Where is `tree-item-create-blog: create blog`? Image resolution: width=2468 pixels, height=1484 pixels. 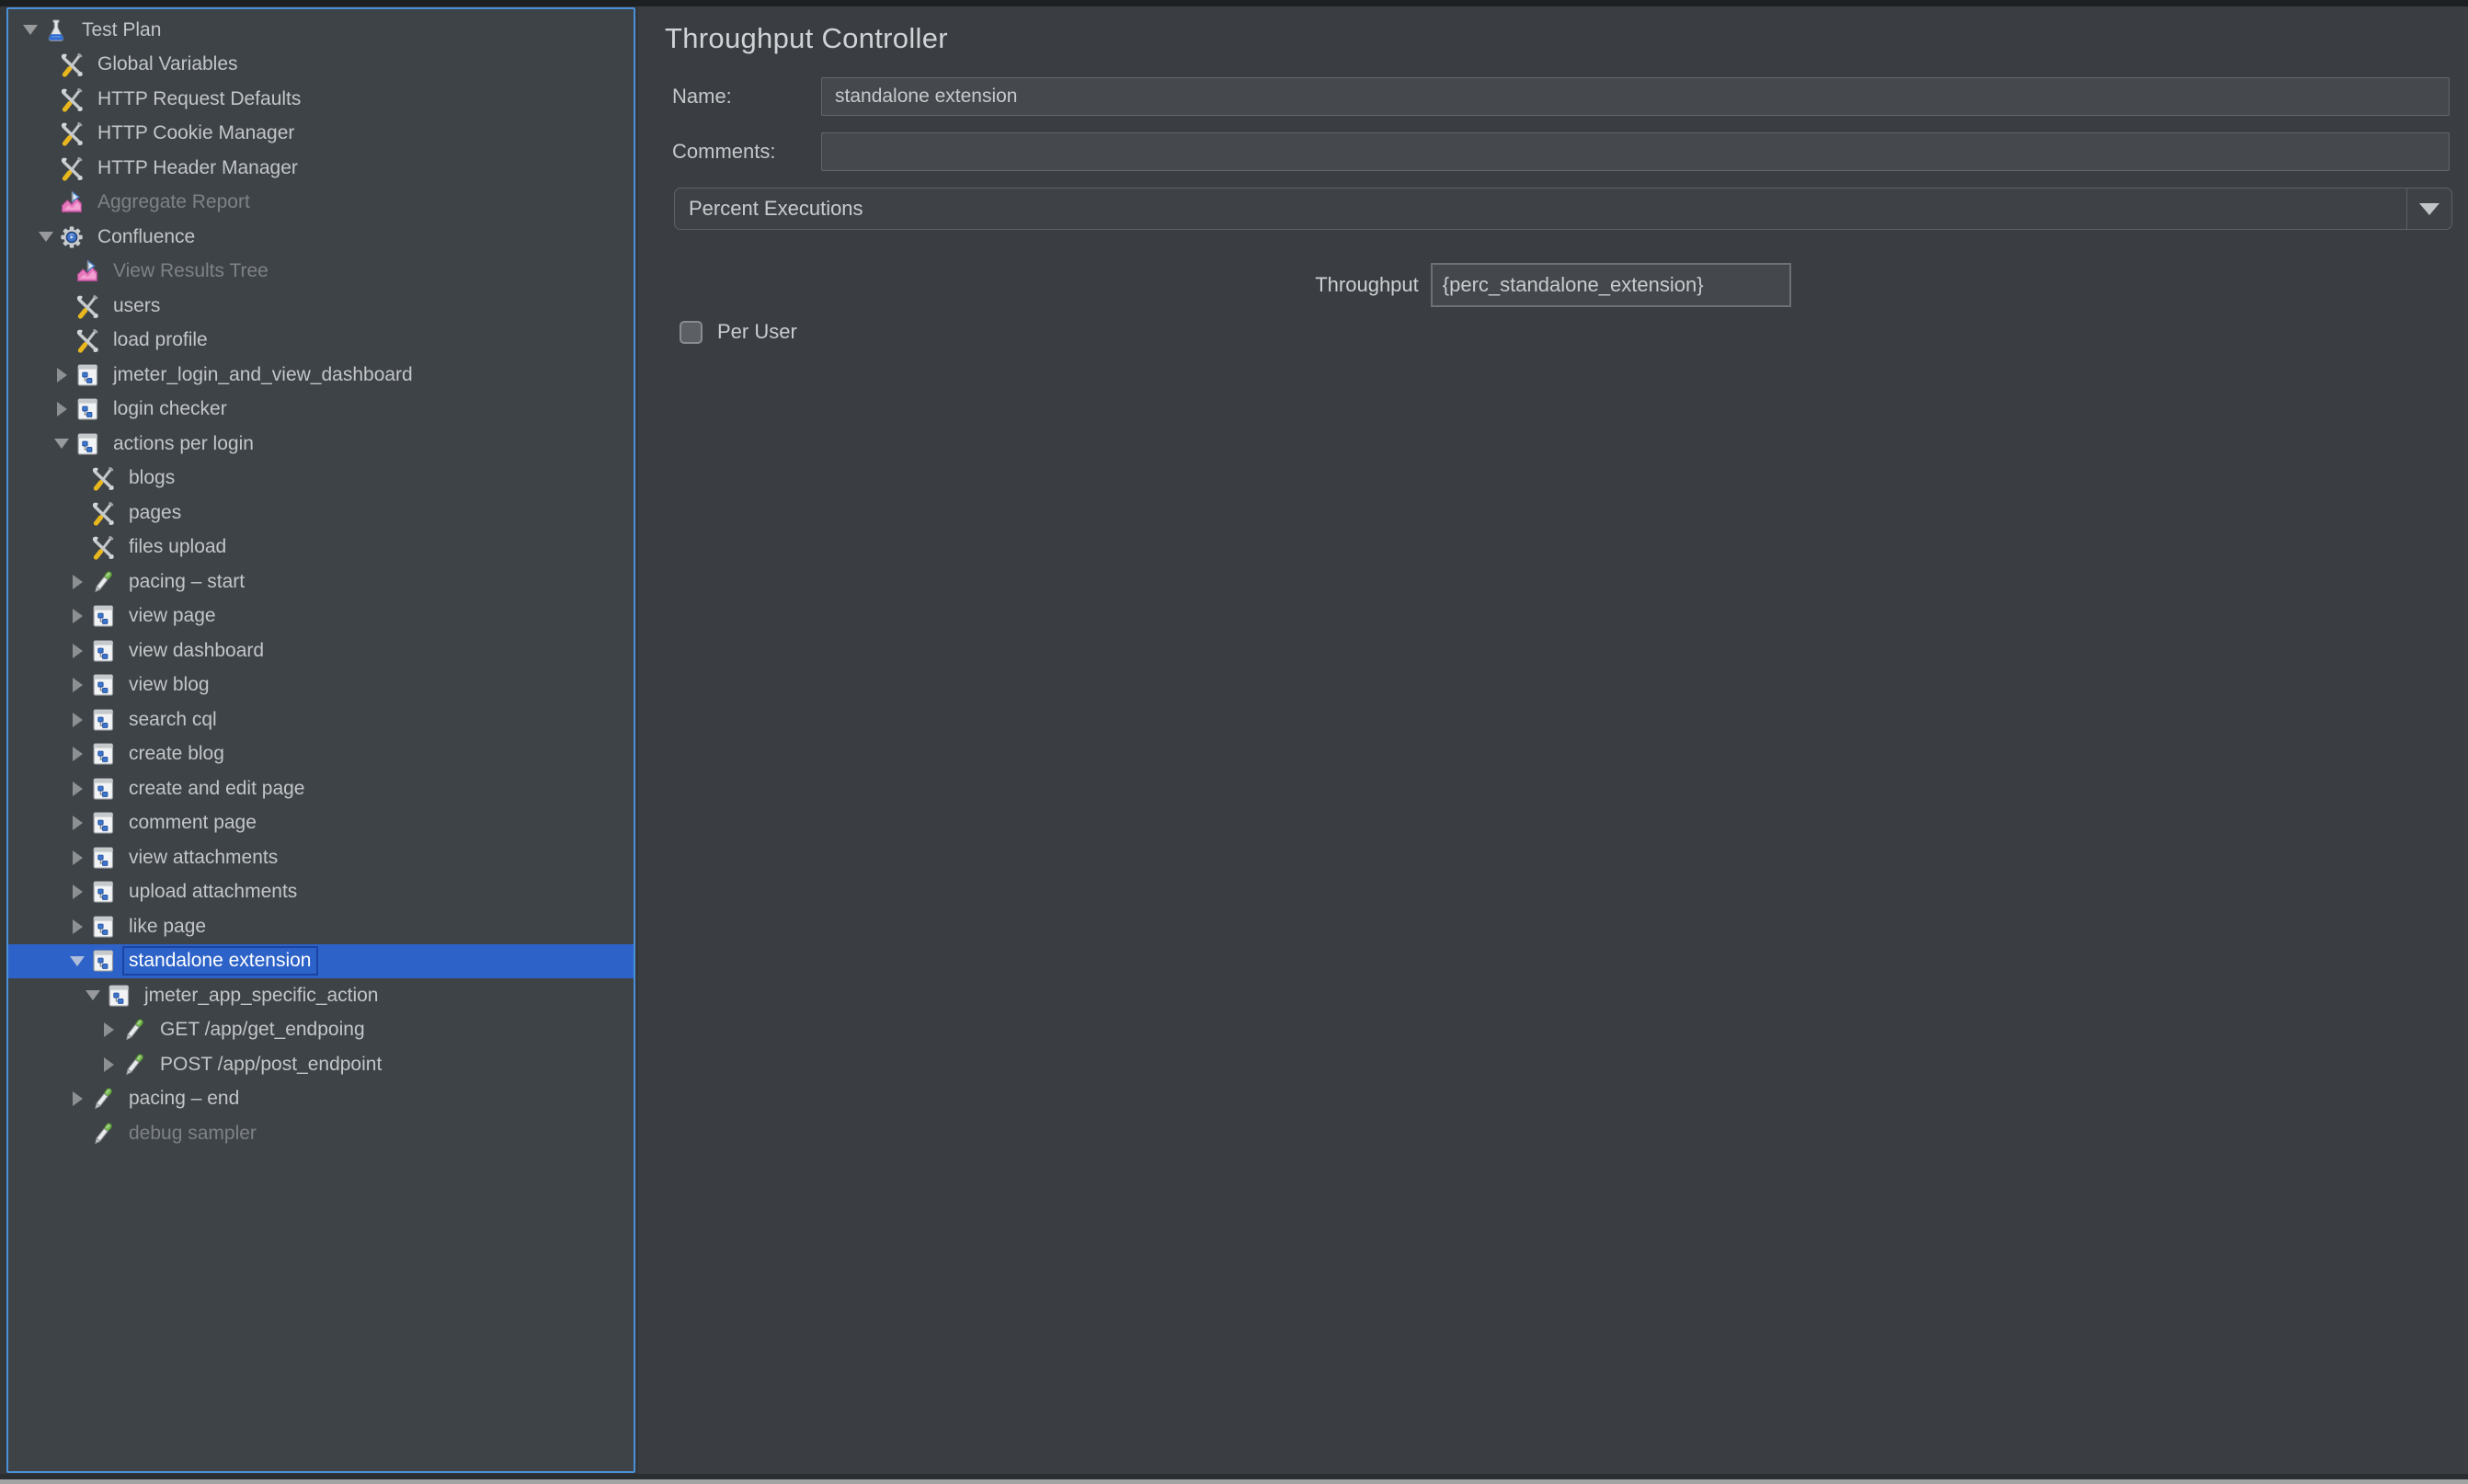
tree-item-create-blog: create blog is located at coordinates (321, 754).